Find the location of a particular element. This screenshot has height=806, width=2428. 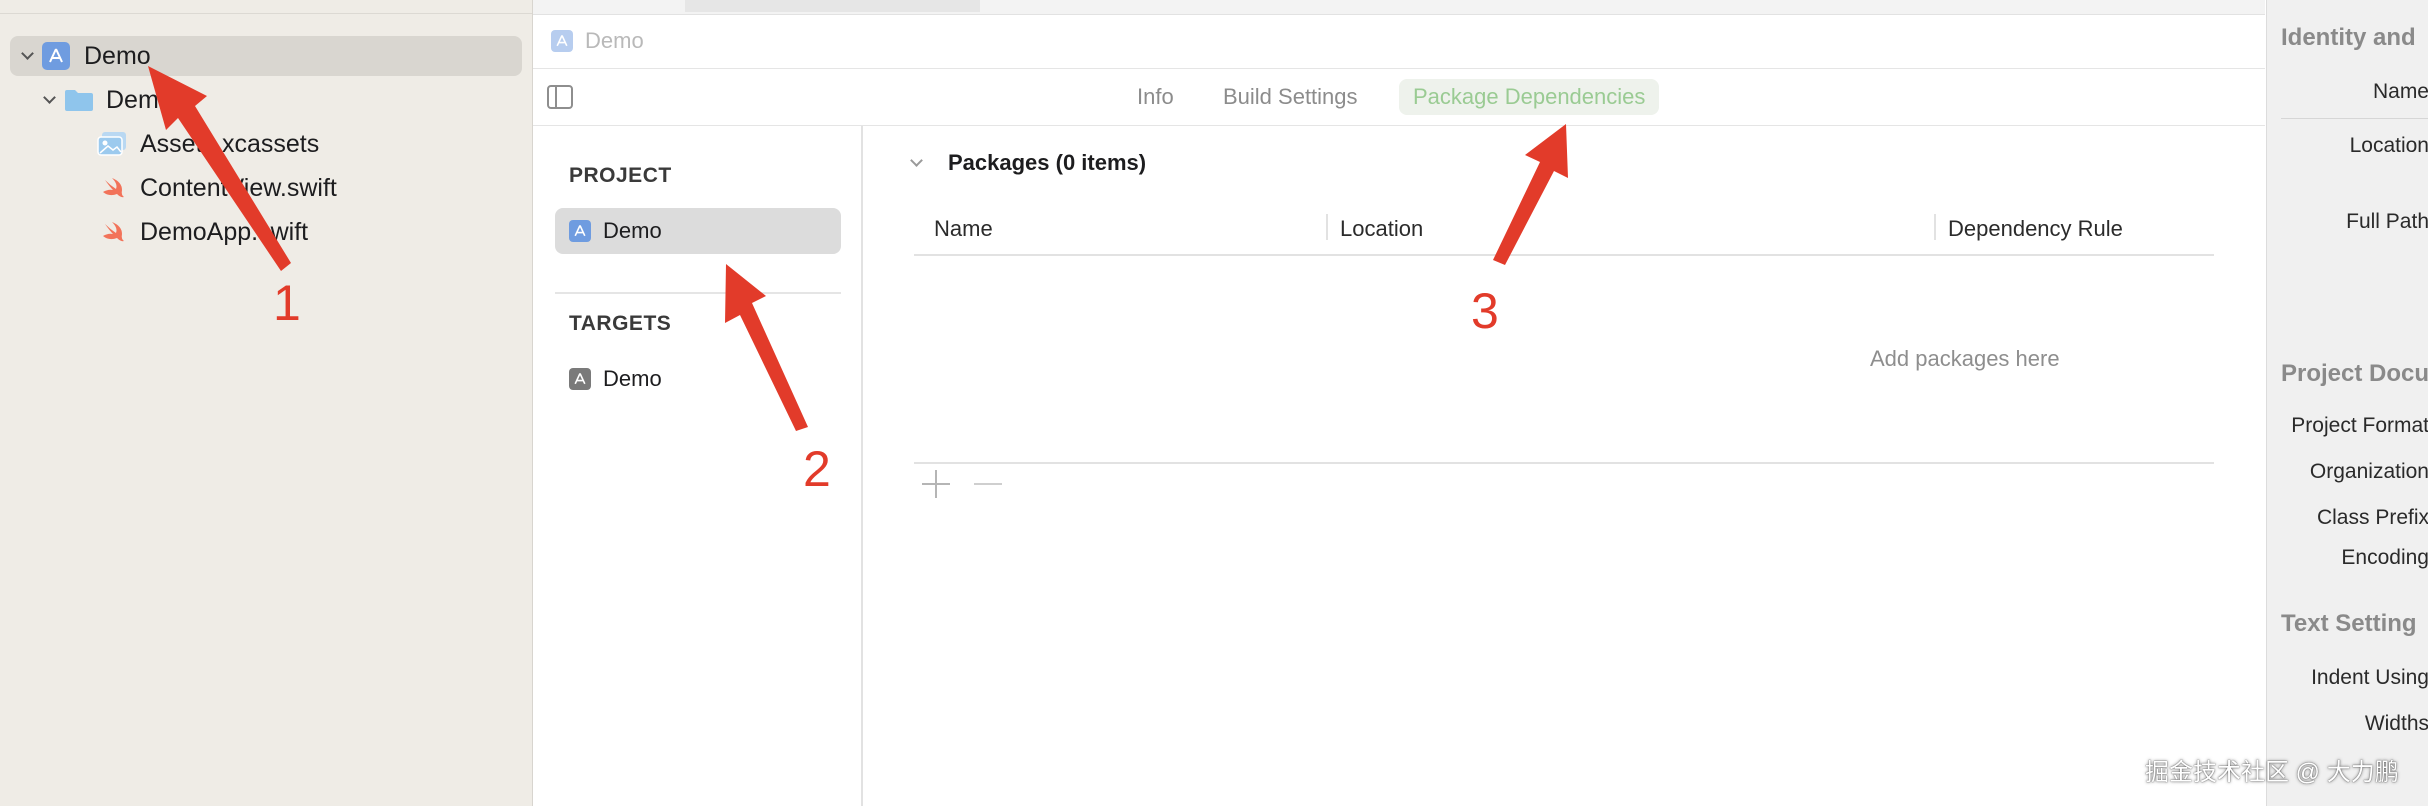

jump-bar: Demo is located at coordinates (1399, 41).